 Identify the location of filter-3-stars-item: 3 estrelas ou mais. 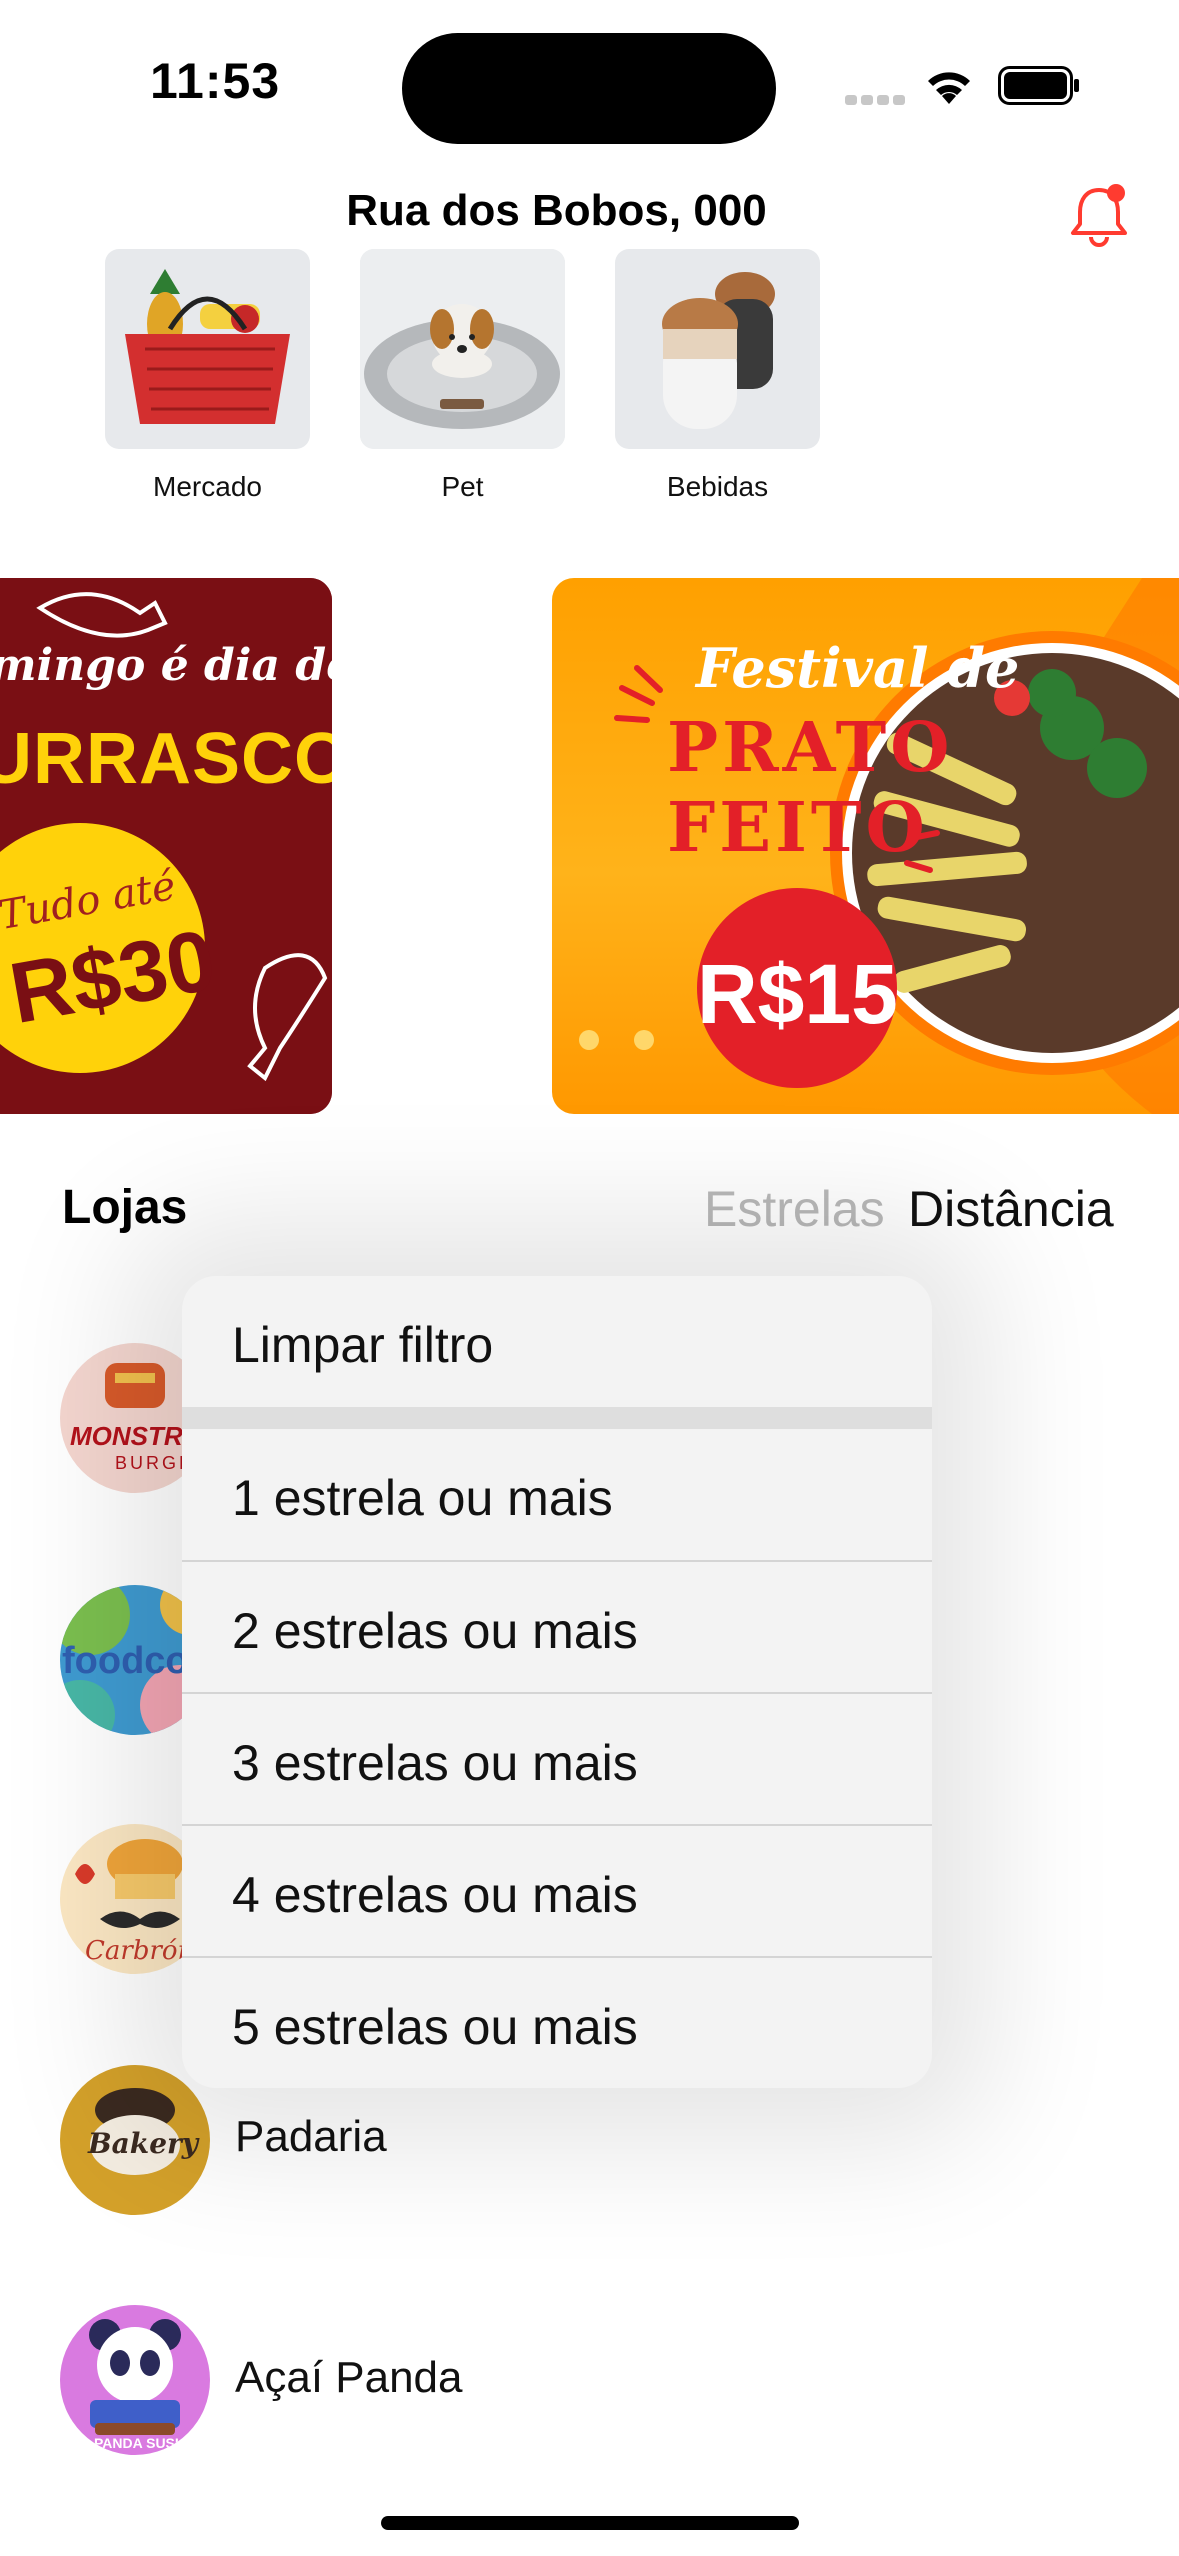
(557, 1759).